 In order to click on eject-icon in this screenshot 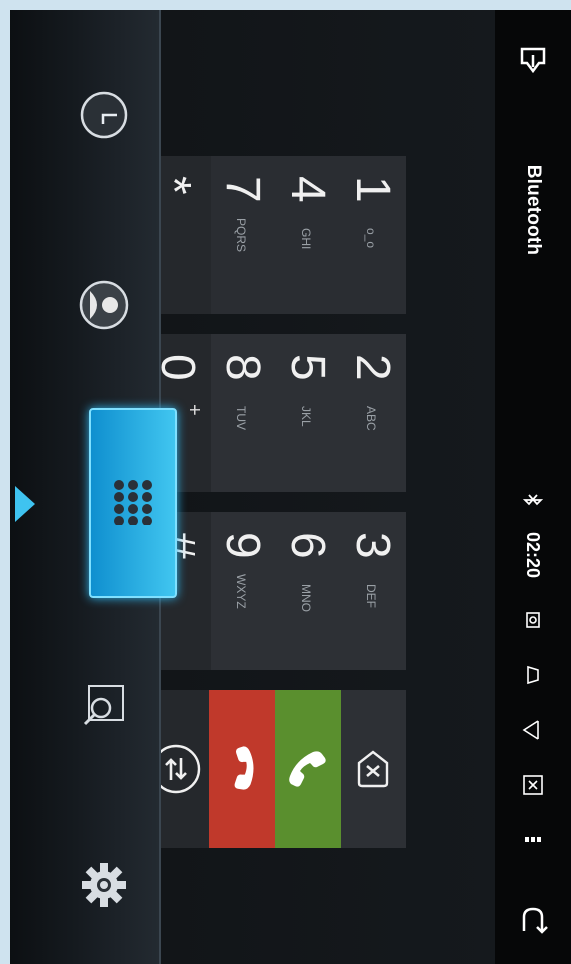, I will do `click(533, 675)`.